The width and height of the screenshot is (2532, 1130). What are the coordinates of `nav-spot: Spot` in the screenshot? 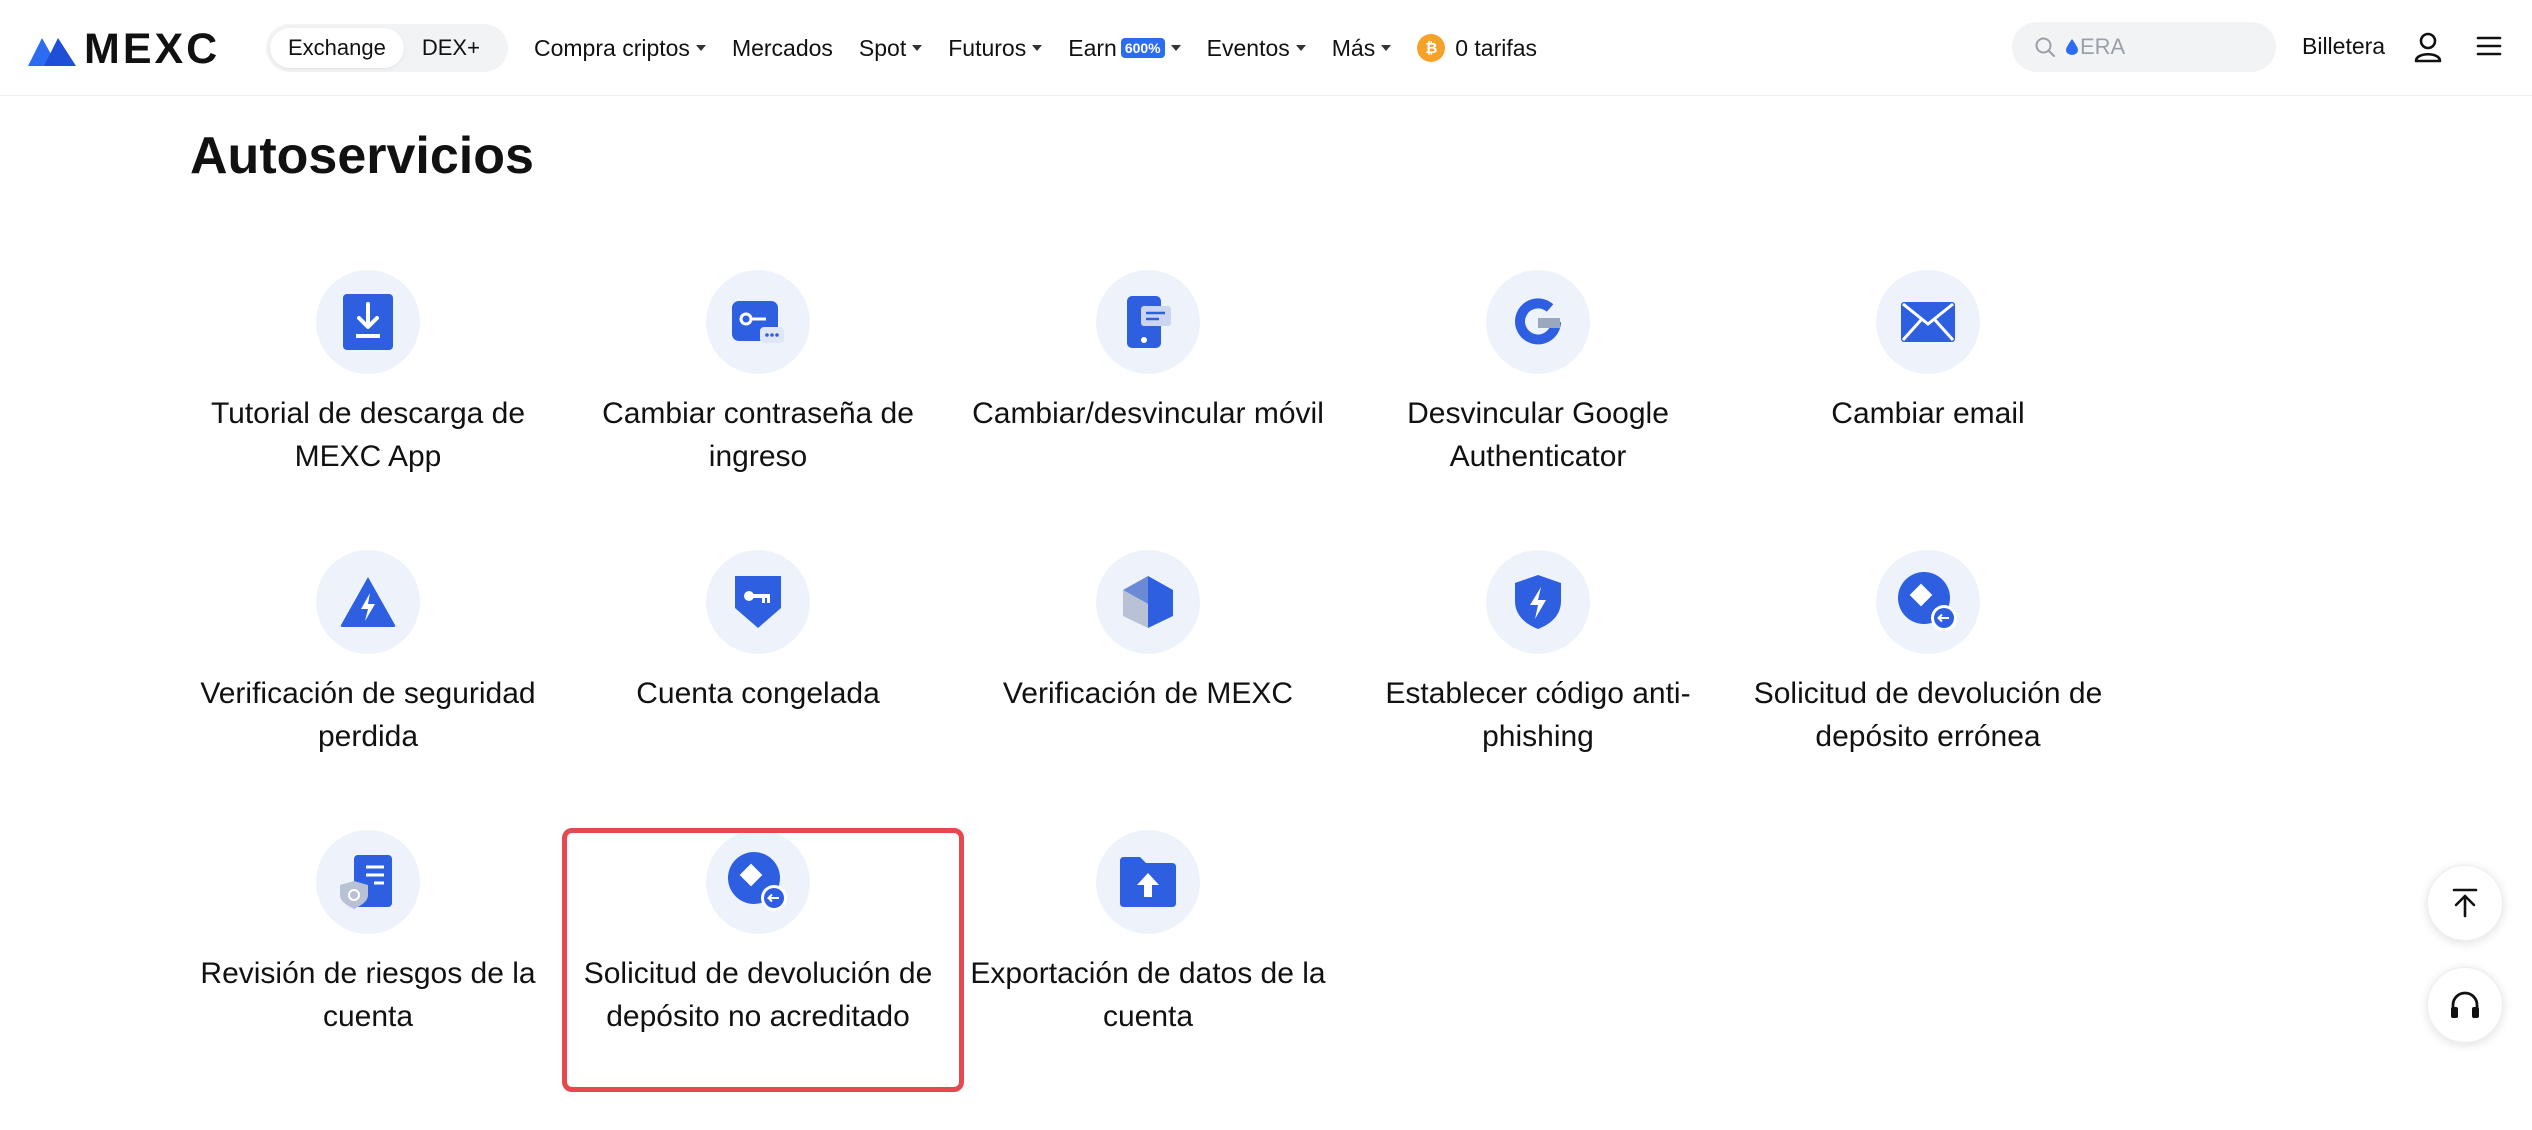 It's located at (890, 48).